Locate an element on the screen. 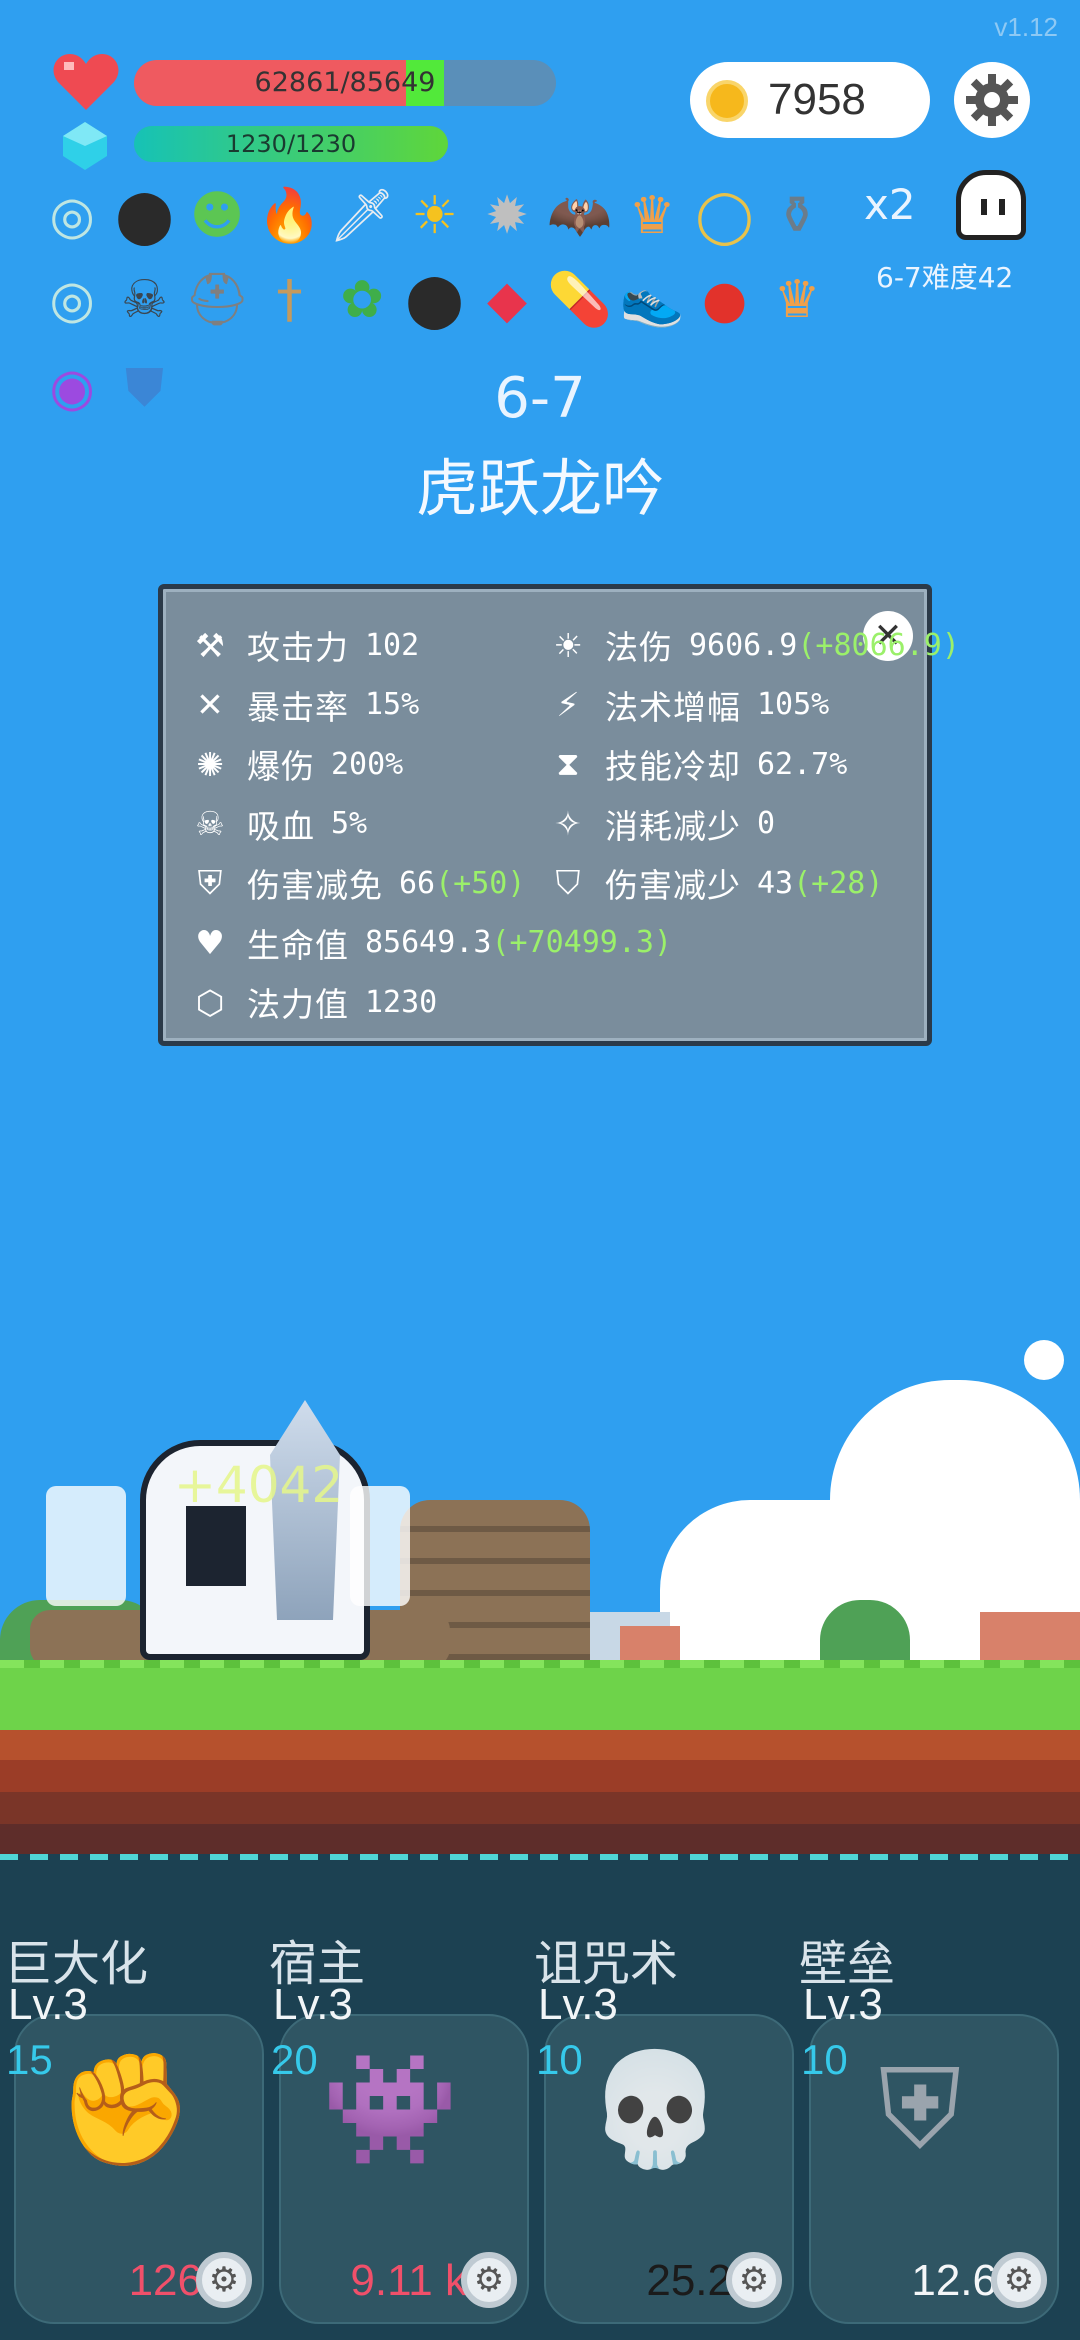  fire-icon: 🔥 is located at coordinates (290, 216).